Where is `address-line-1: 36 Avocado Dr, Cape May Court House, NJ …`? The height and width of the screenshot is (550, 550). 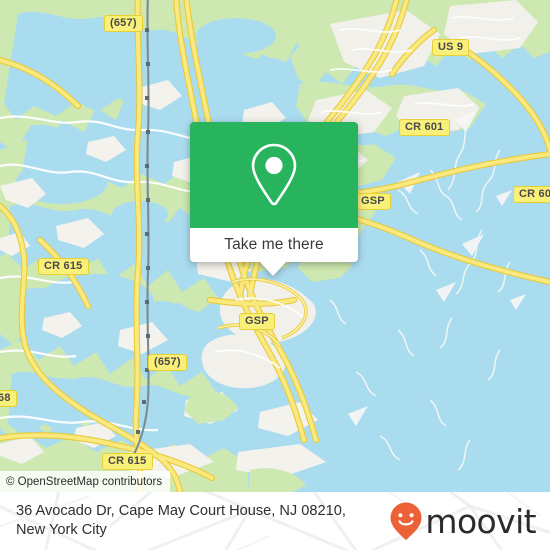 address-line-1: 36 Avocado Dr, Cape May Court House, NJ … is located at coordinates (181, 511).